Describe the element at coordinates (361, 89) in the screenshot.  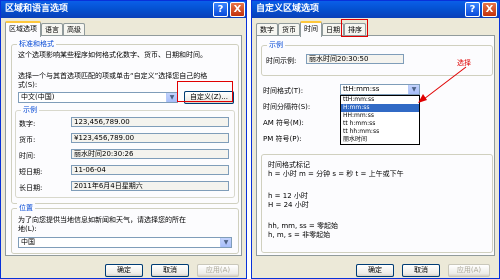
I see `time-format-value: ttH:mm:ss` at that location.